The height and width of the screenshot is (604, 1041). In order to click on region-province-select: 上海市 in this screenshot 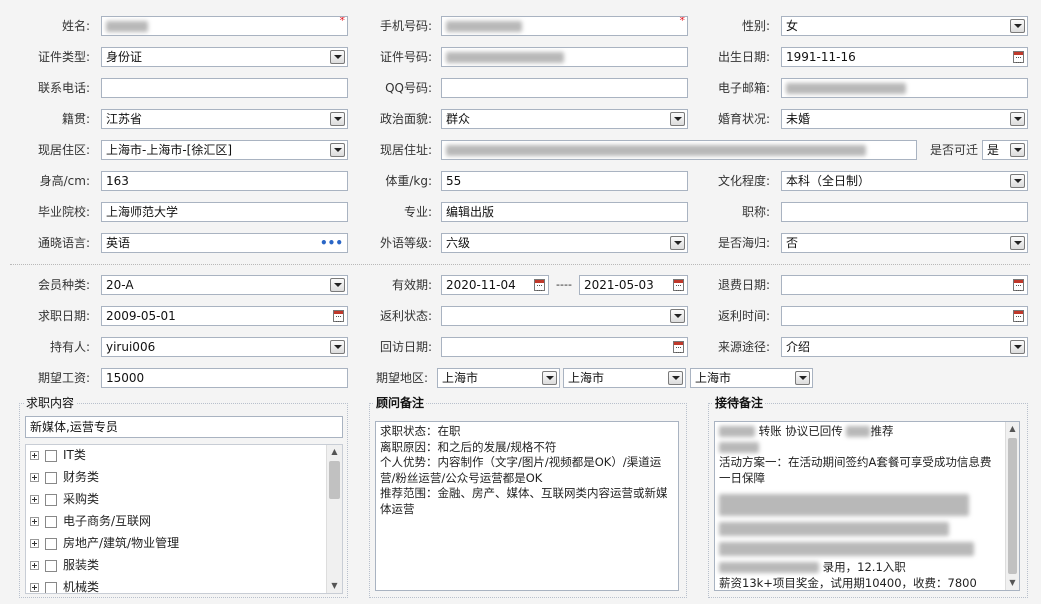, I will do `click(498, 378)`.